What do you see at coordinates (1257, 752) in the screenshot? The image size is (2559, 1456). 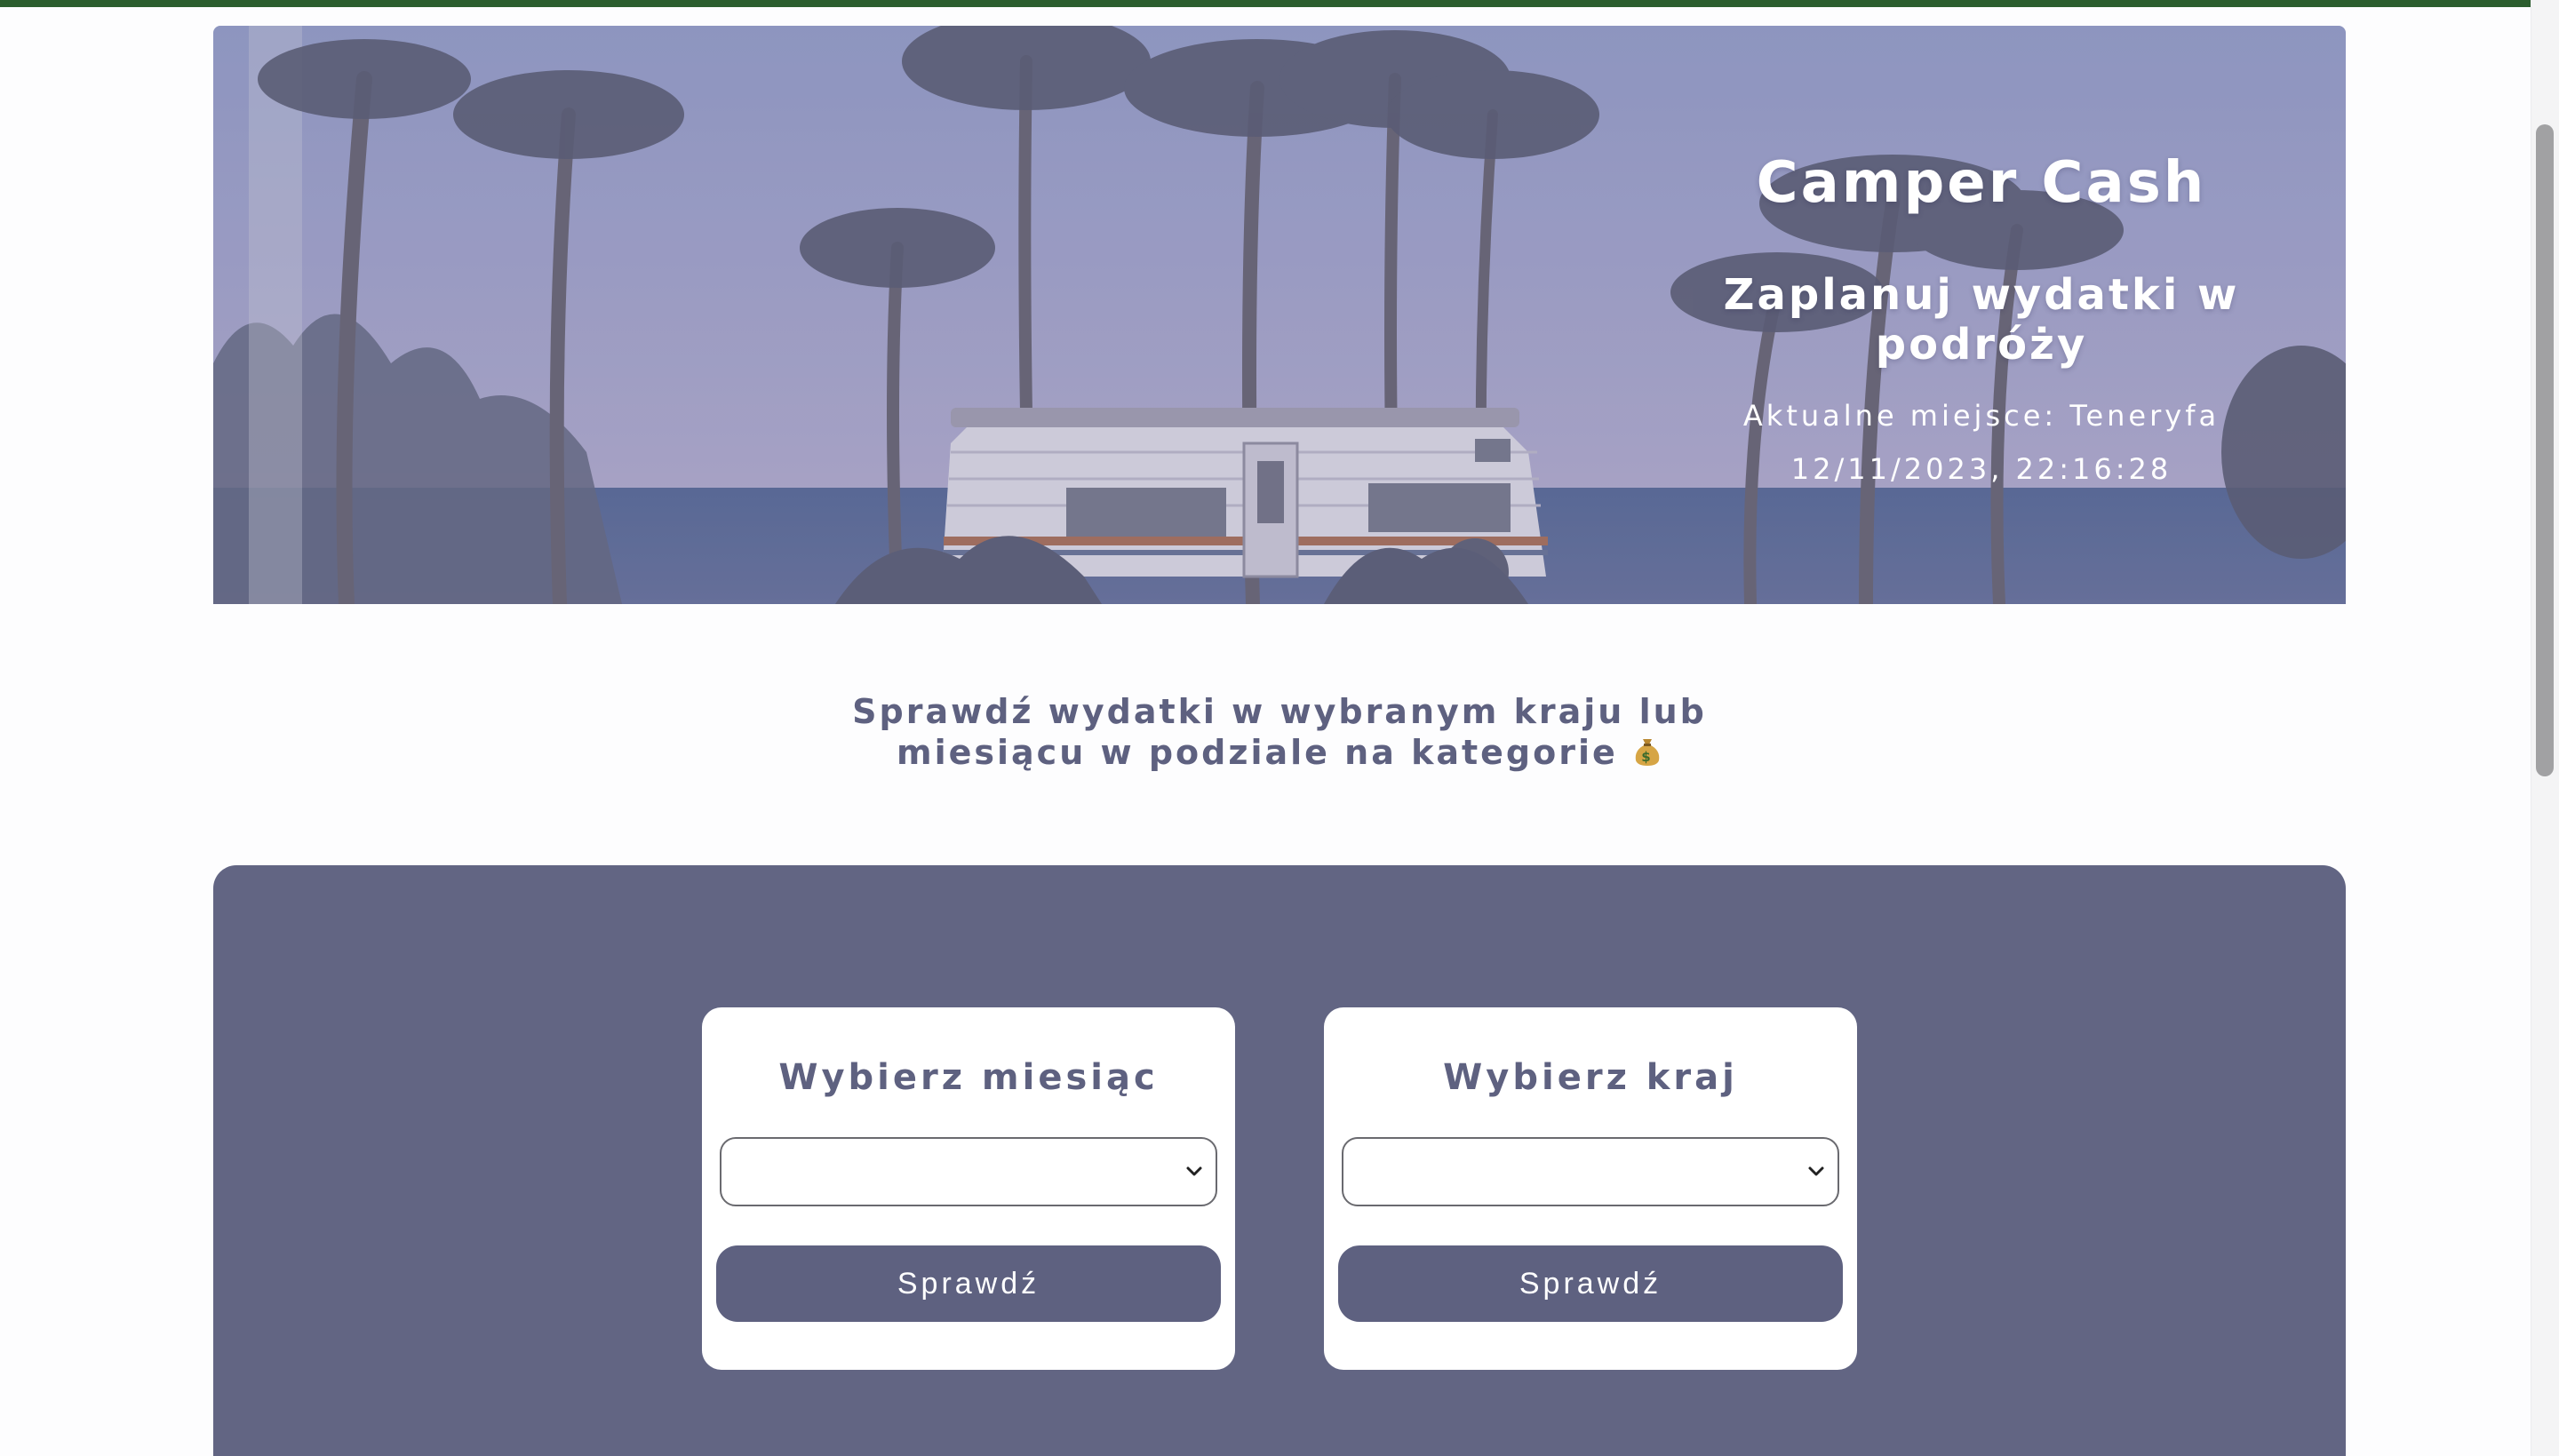 I see `section-heading-line2: miesiącu w podziale na kategorie` at bounding box center [1257, 752].